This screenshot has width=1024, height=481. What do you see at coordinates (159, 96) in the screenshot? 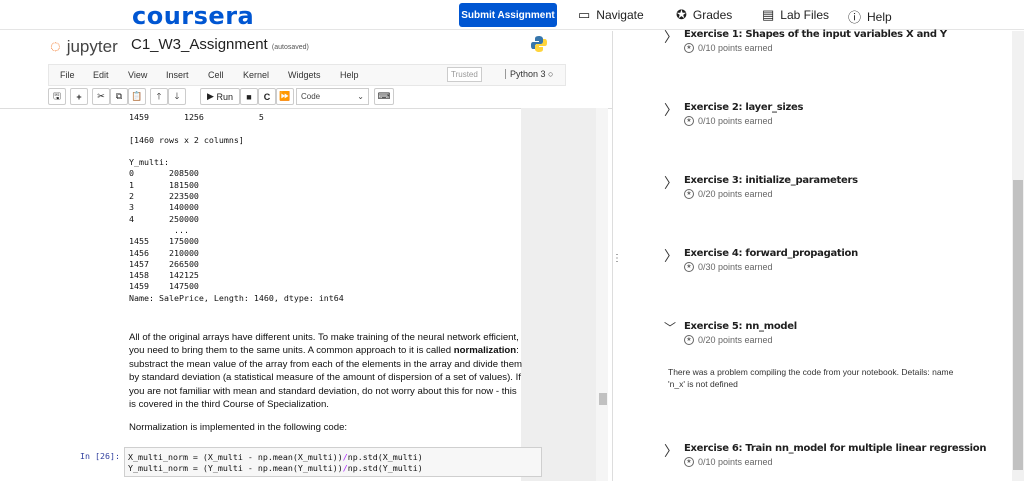
I see `move-up-icon: 🡑` at bounding box center [159, 96].